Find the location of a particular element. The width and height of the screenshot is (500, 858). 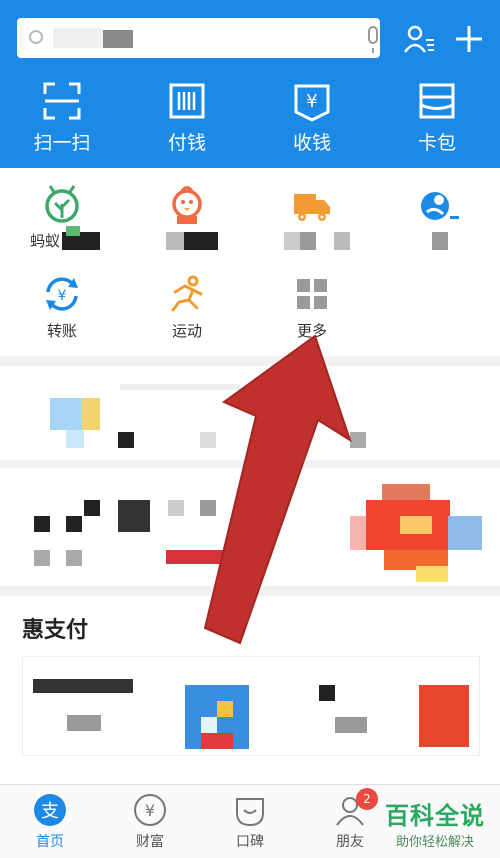

hui-pay-card is located at coordinates (251, 706).